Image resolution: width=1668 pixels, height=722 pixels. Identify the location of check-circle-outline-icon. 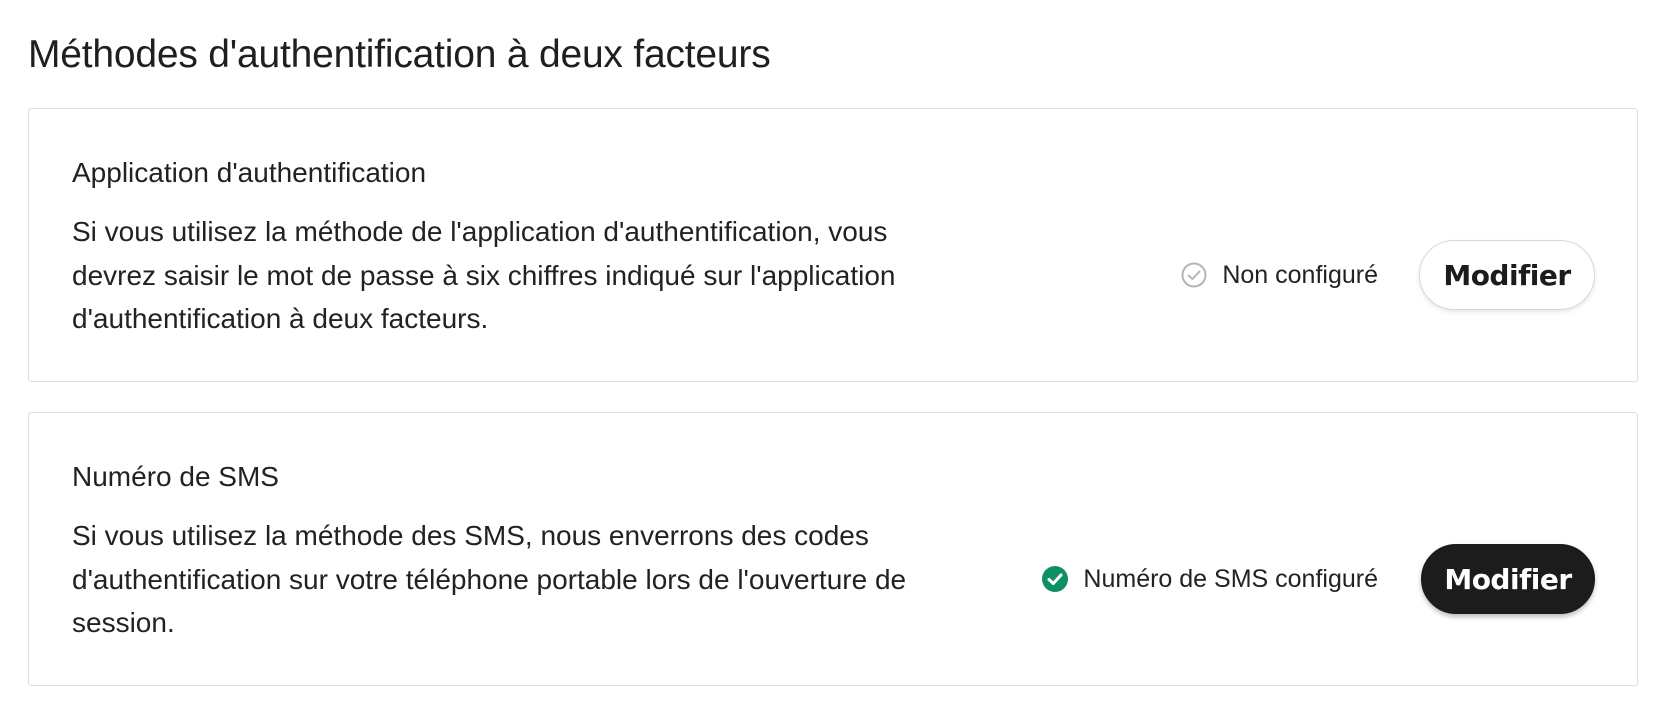
(1194, 275).